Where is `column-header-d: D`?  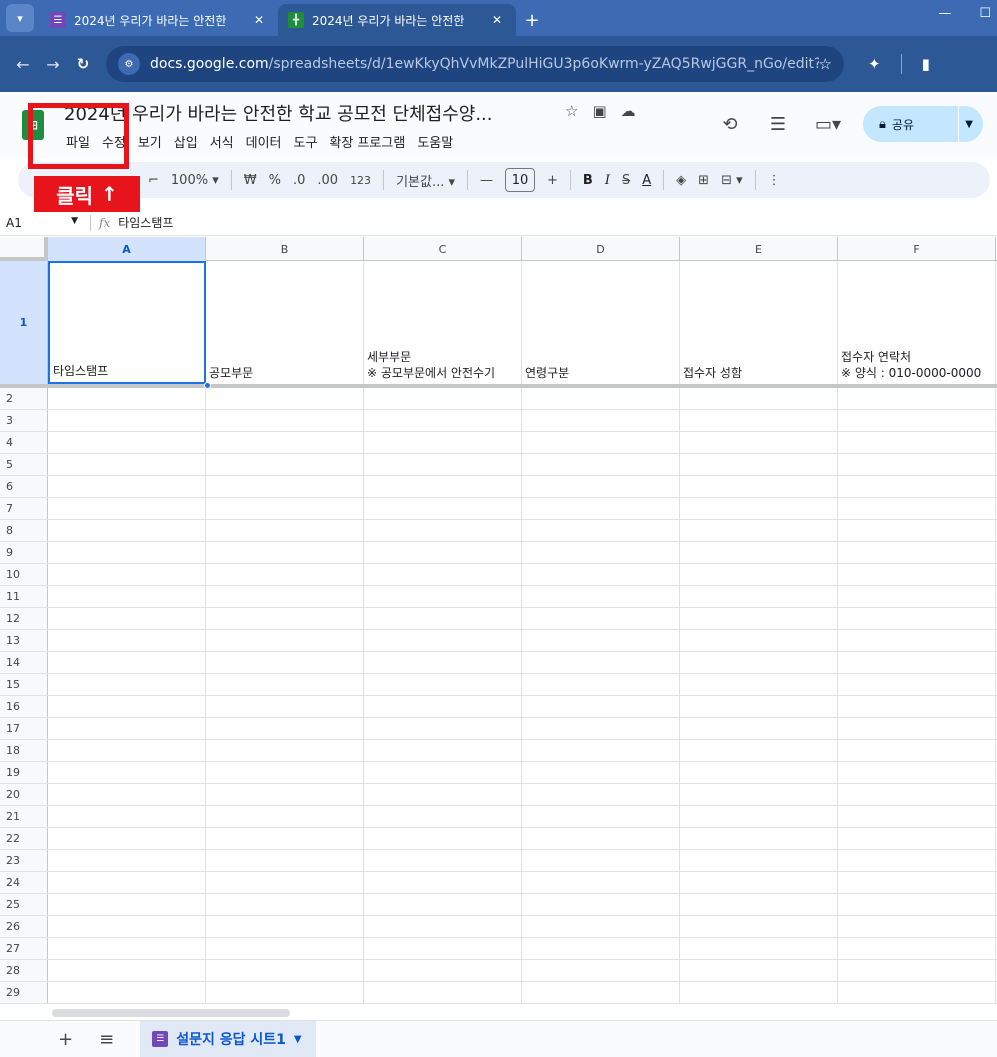 column-header-d: D is located at coordinates (601, 249).